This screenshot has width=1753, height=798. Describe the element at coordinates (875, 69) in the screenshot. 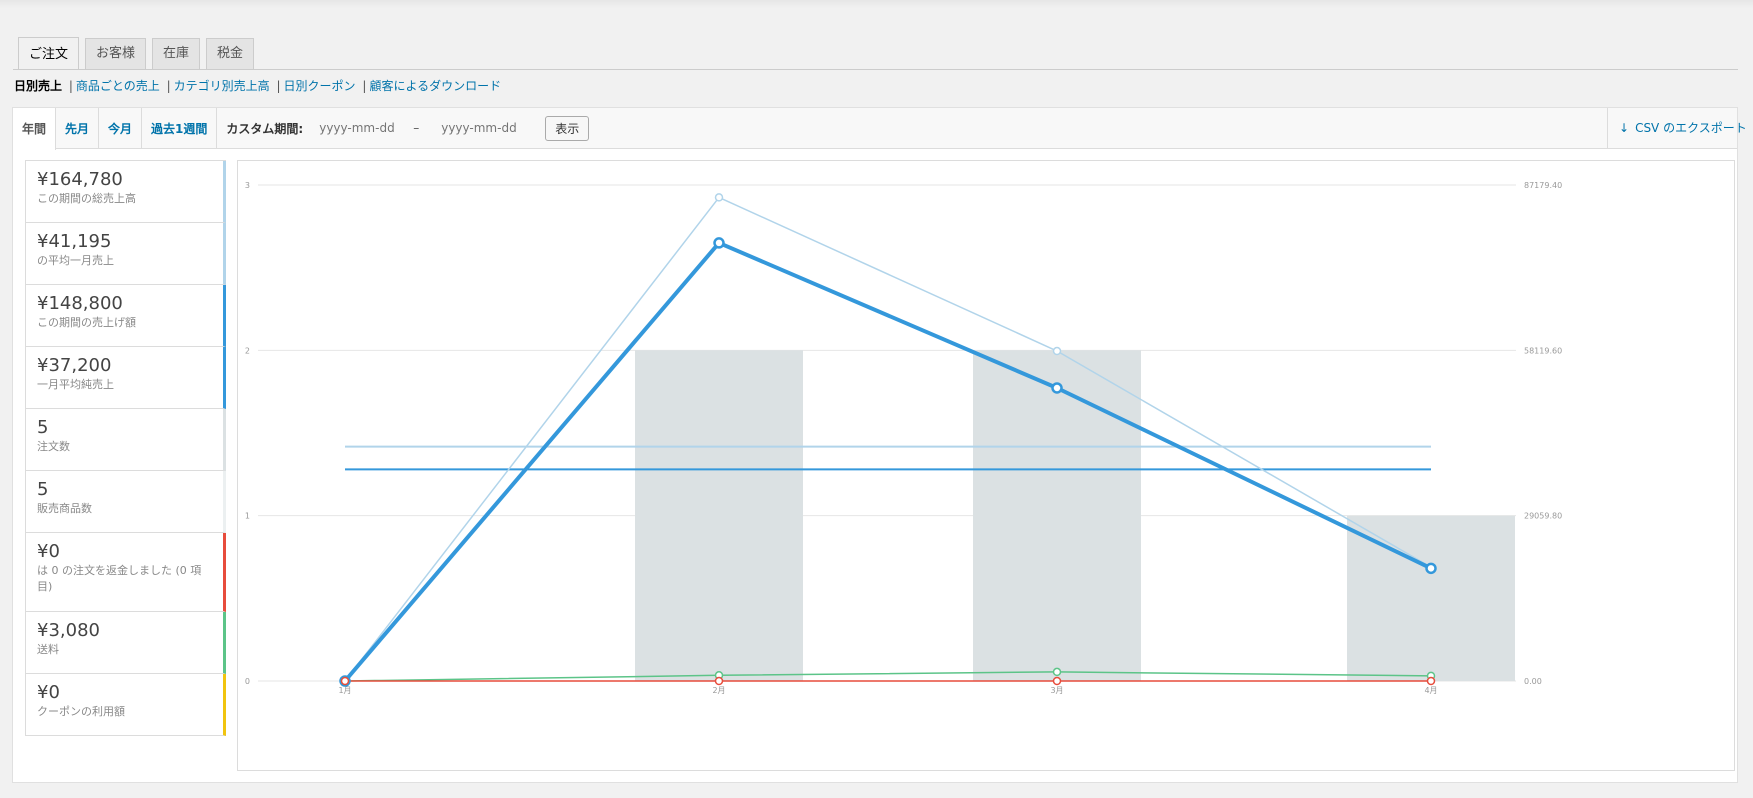

I see `tabs-divider` at that location.